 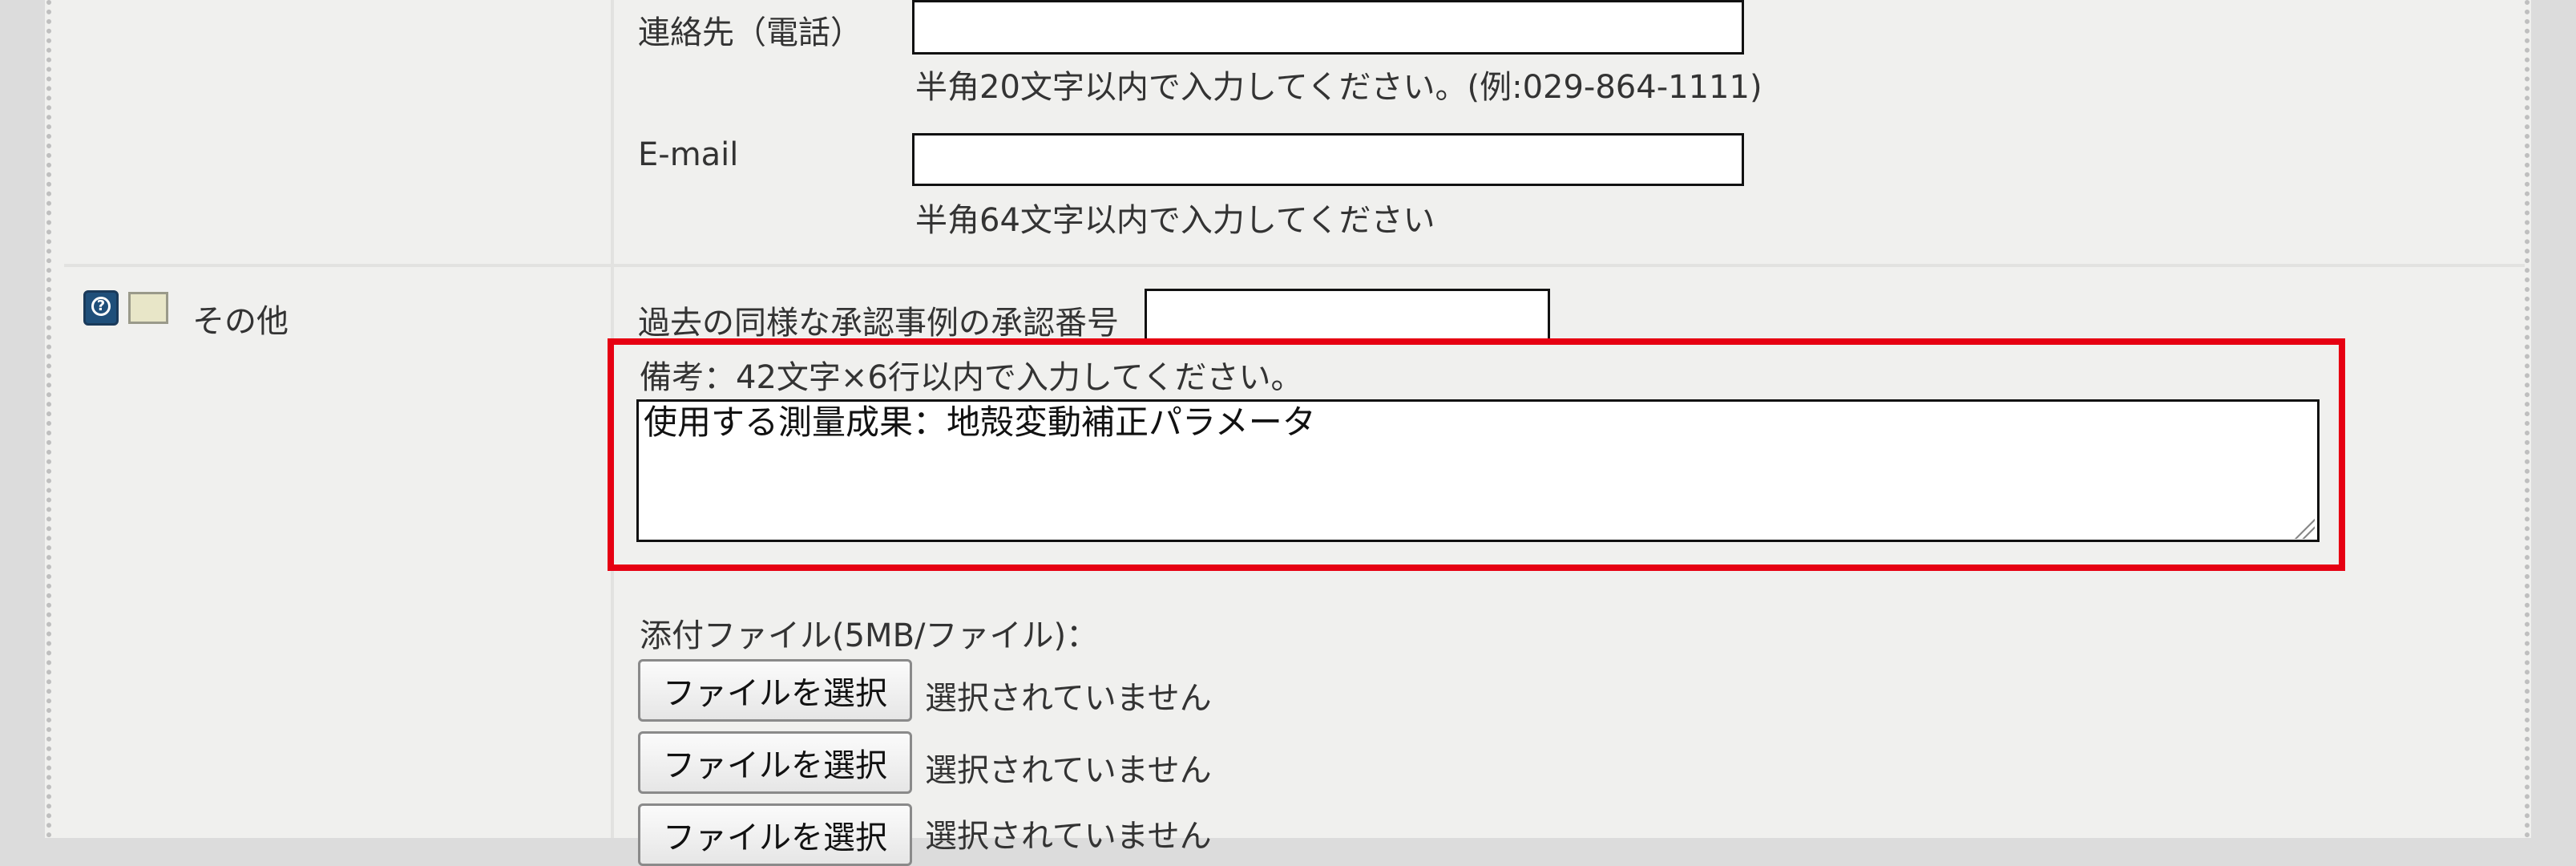 I want to click on email-hint: 半角64文字以内で入力してください, so click(x=1175, y=220).